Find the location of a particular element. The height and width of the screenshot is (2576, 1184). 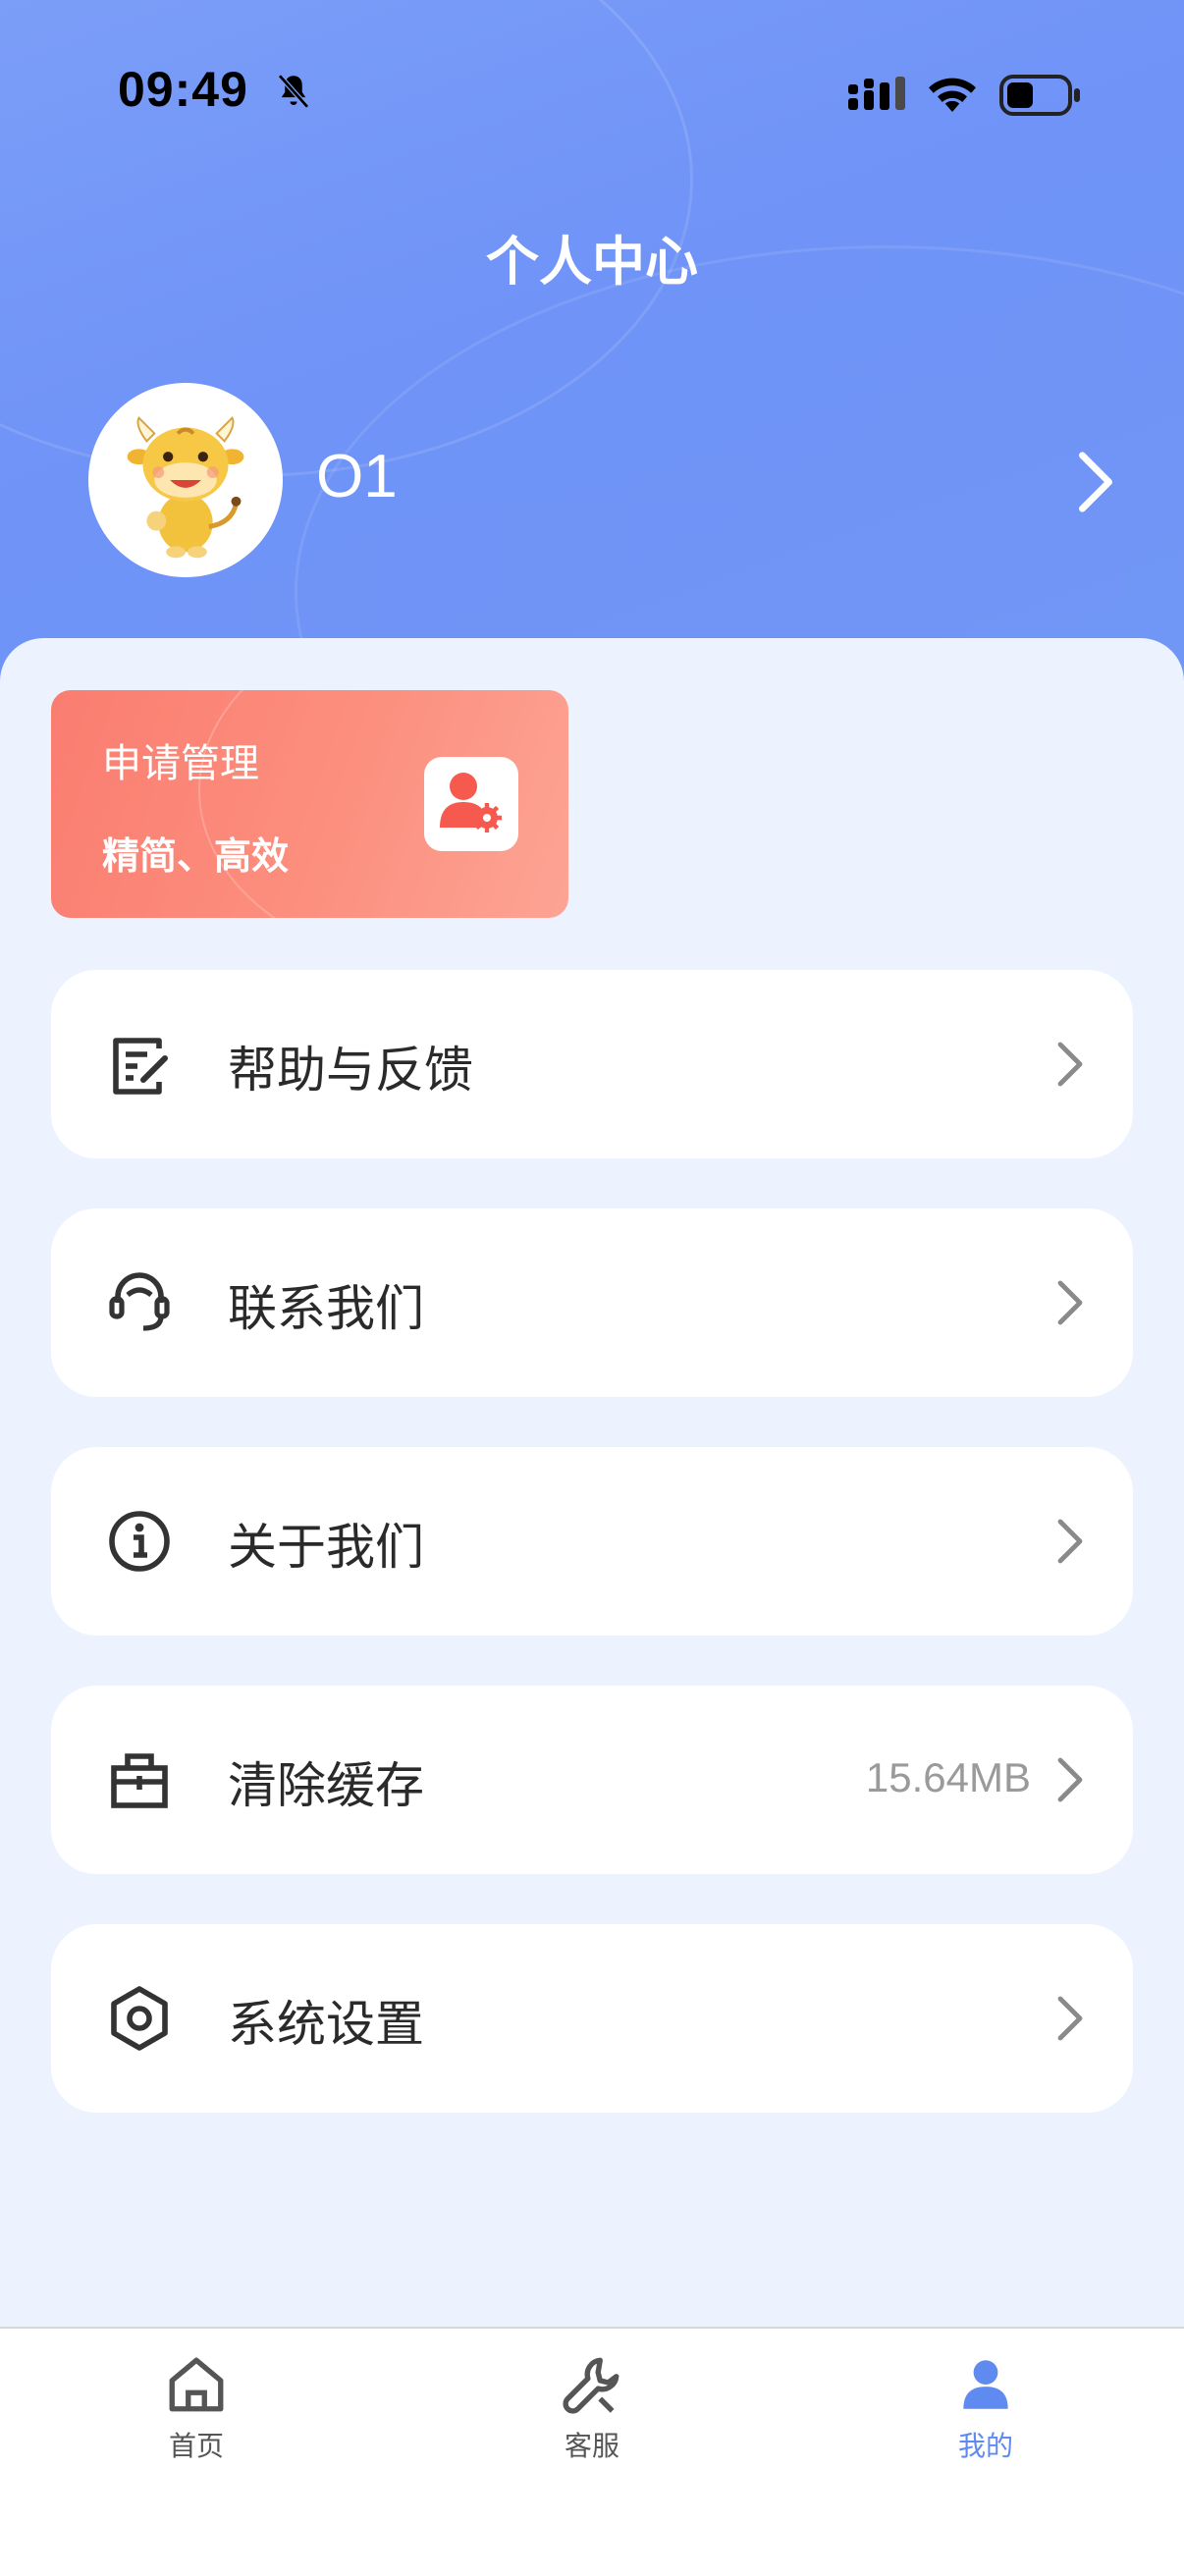

page-title: 个人中心 is located at coordinates (592, 262).